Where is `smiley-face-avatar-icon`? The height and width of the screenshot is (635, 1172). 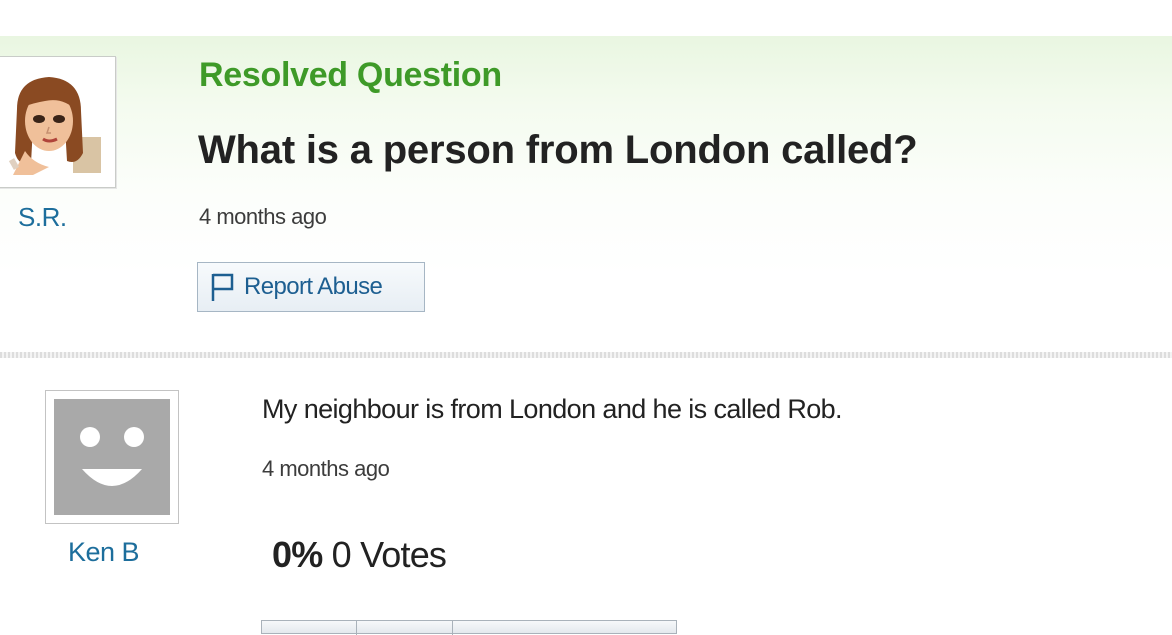 smiley-face-avatar-icon is located at coordinates (112, 457).